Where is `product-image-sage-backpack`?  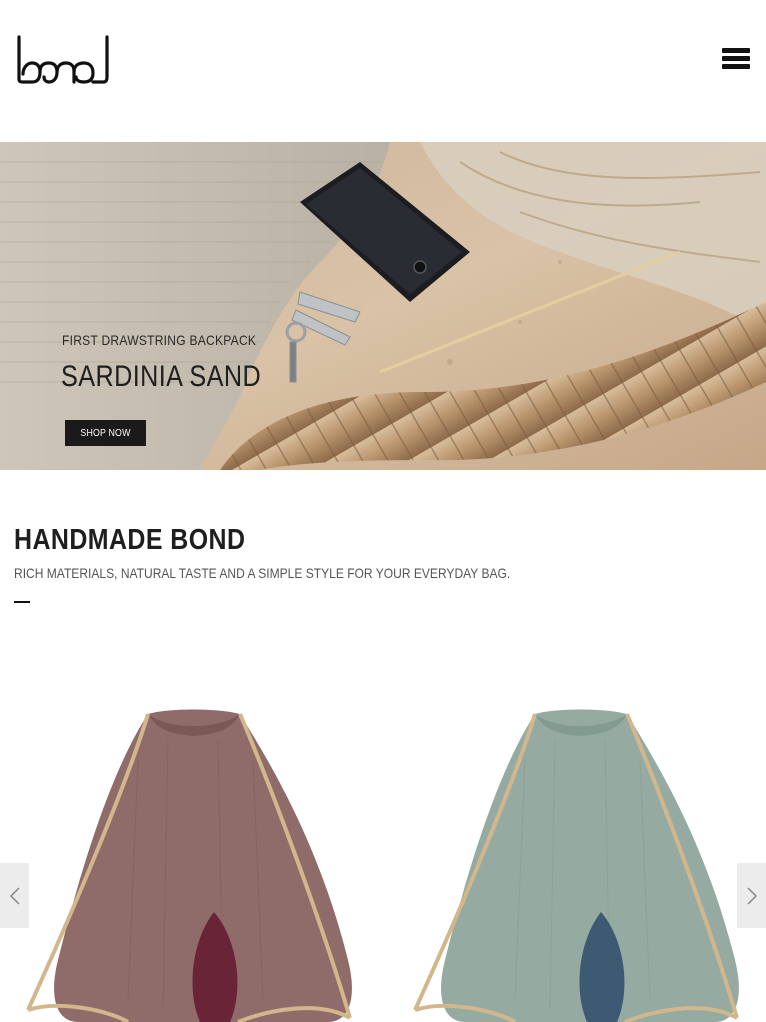 product-image-sage-backpack is located at coordinates (576, 865).